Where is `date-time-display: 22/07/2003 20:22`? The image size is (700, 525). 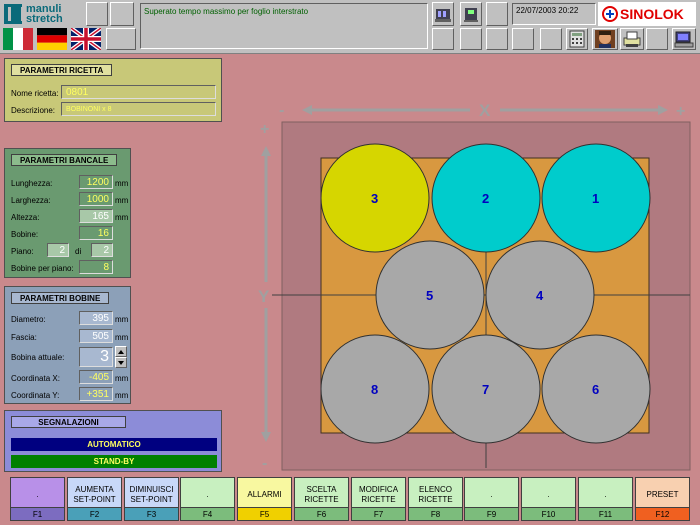
date-time-display: 22/07/2003 20:22 is located at coordinates (554, 14).